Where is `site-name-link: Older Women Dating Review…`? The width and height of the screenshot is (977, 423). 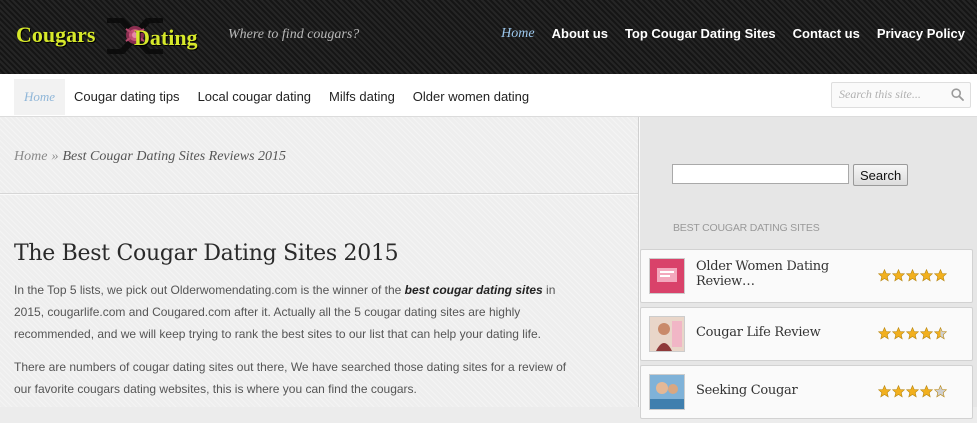 site-name-link: Older Women Dating Review… is located at coordinates (781, 274).